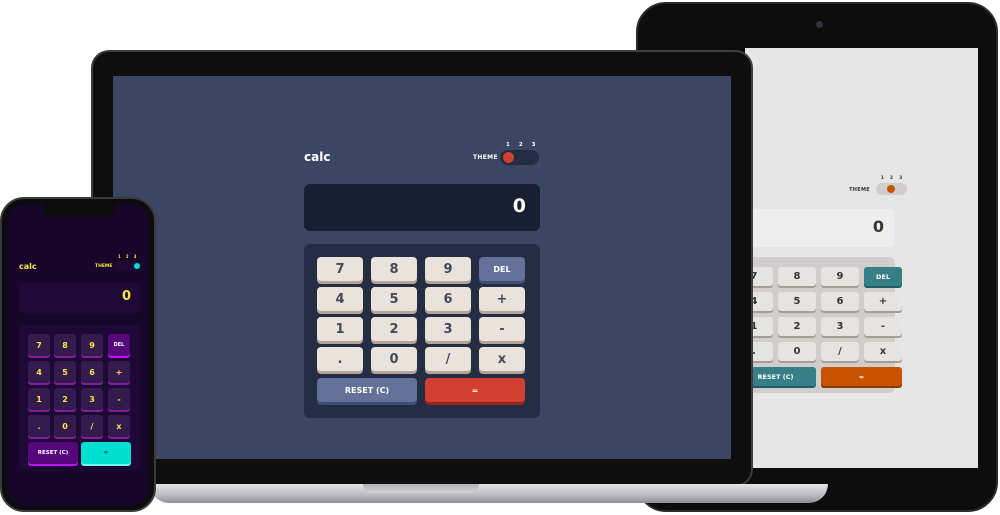 Image resolution: width=1000 pixels, height=515 pixels. Describe the element at coordinates (533, 145) in the screenshot. I see `laptop-theme-number-3: 3` at that location.